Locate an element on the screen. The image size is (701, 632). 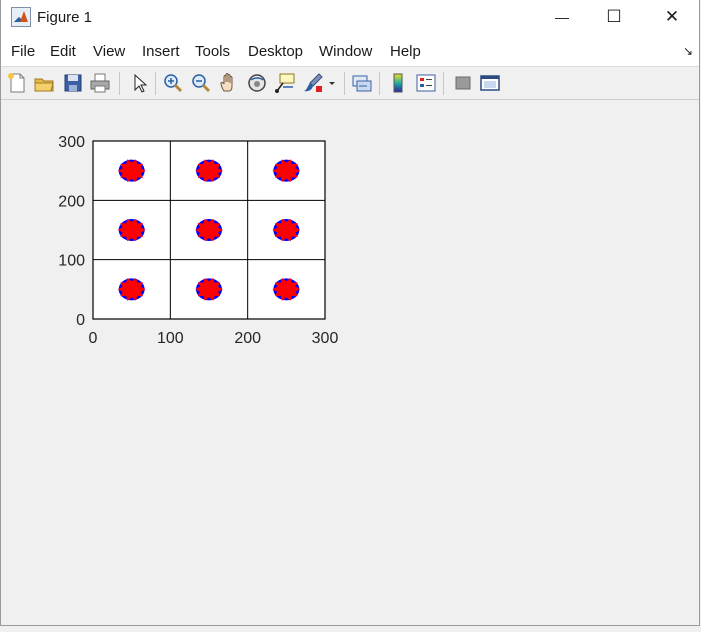
x-tick-label: 300 is located at coordinates (325, 338).